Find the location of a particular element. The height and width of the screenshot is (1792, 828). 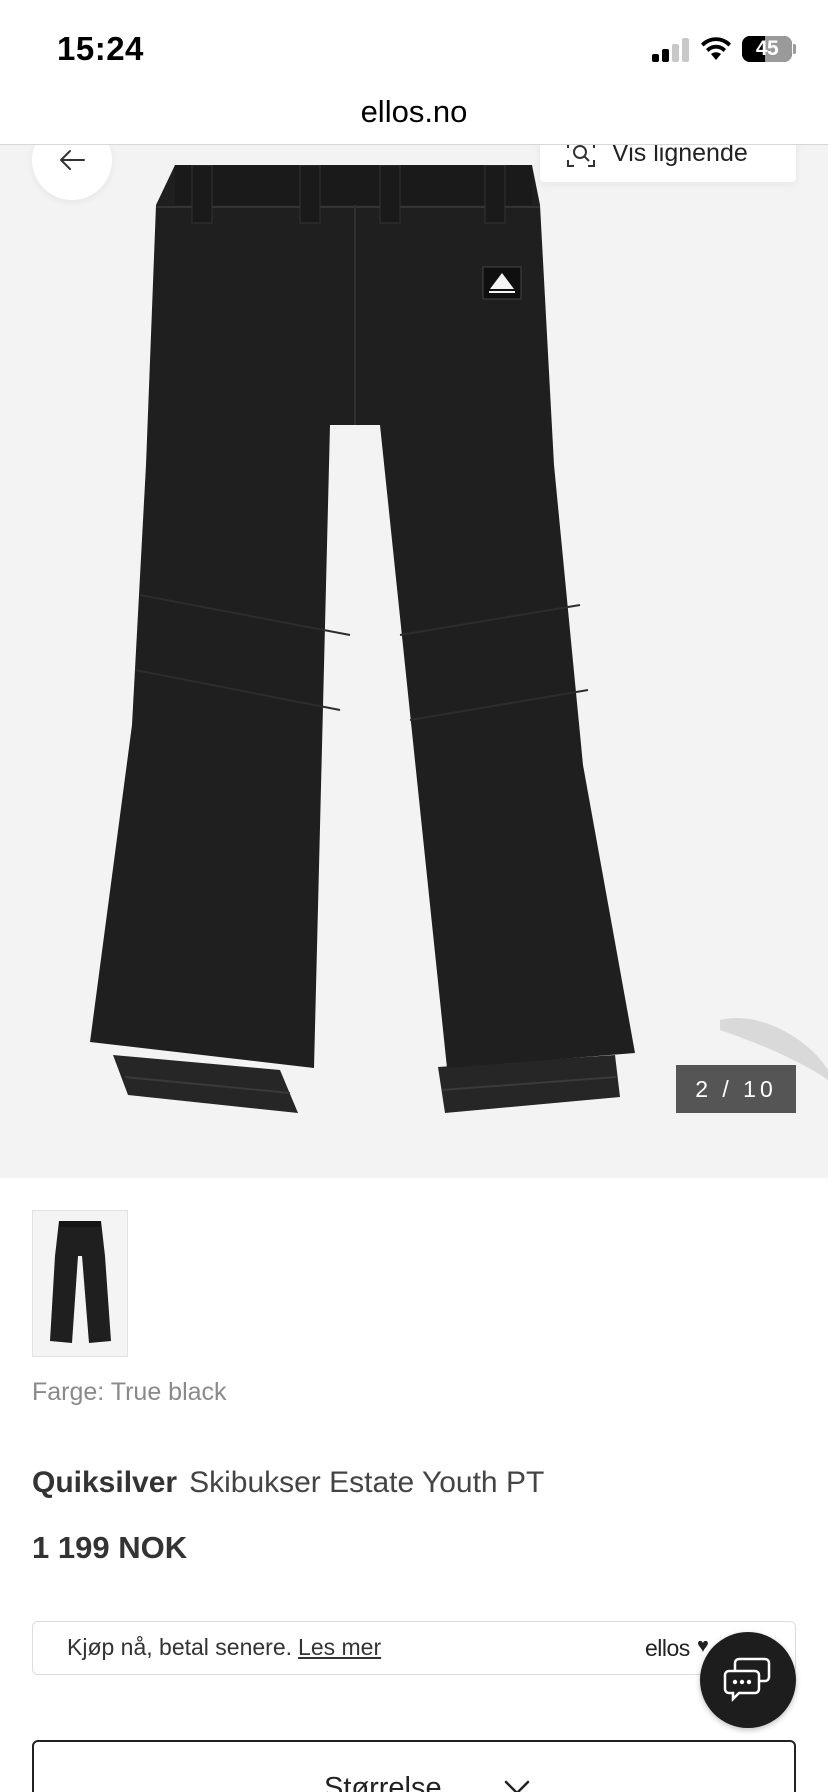

battery-tip is located at coordinates (794, 49).